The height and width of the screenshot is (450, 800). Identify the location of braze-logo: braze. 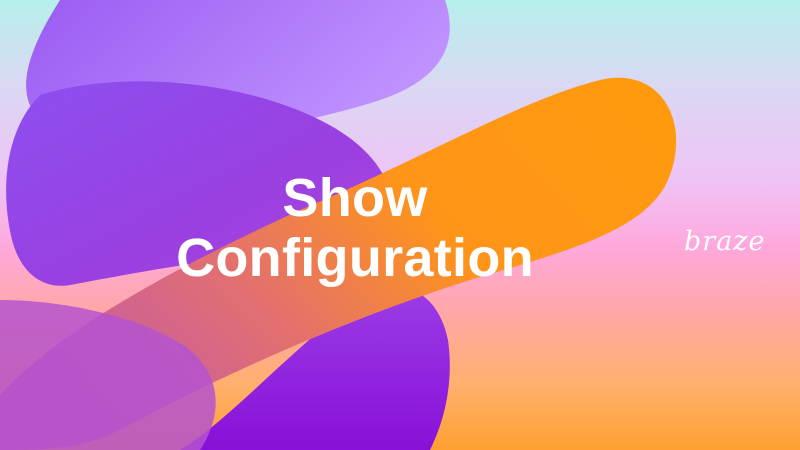
(725, 241).